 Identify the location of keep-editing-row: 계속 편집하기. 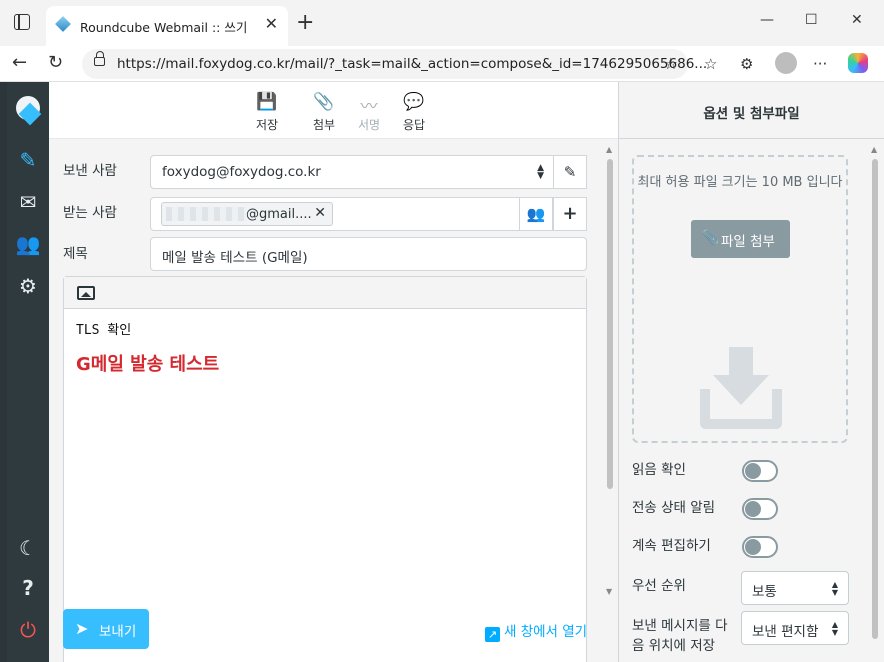
(752, 547).